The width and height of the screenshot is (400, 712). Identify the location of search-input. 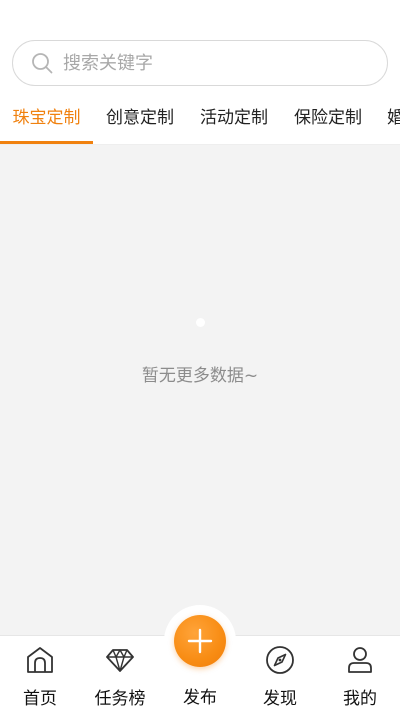
(225, 63).